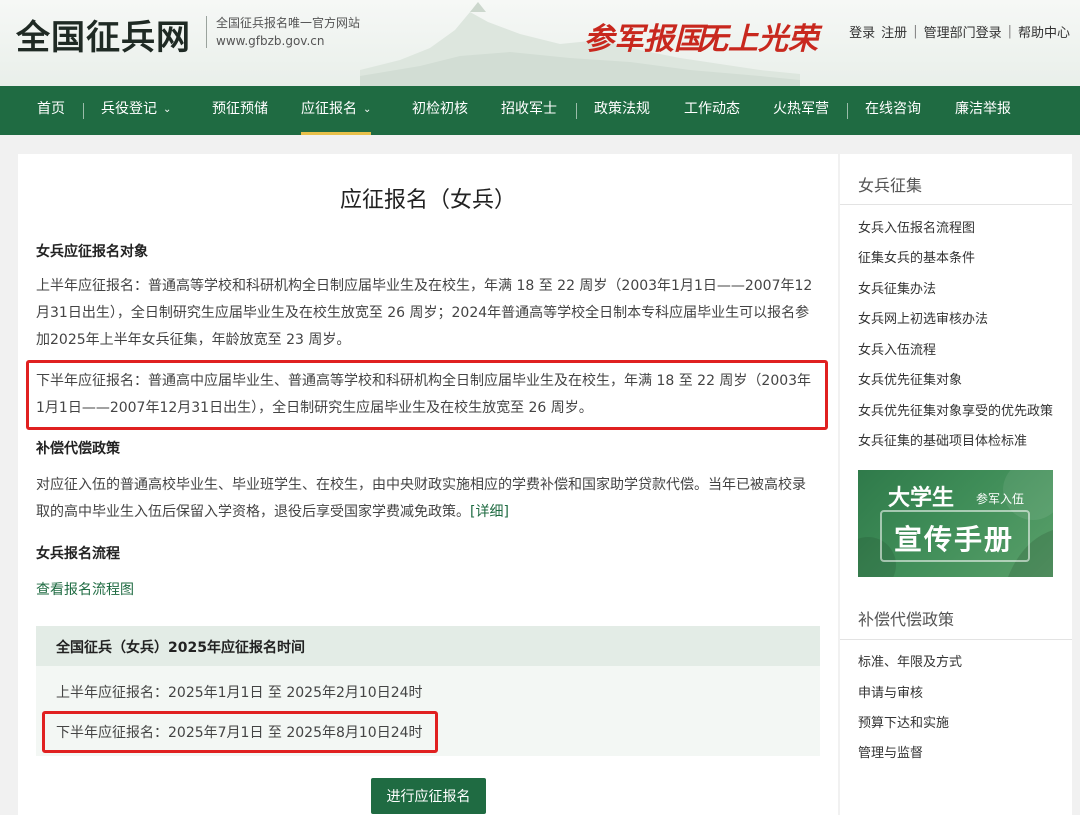 The width and height of the screenshot is (1080, 815). What do you see at coordinates (893, 110) in the screenshot?
I see `nav-item-consult: 在线咨询` at bounding box center [893, 110].